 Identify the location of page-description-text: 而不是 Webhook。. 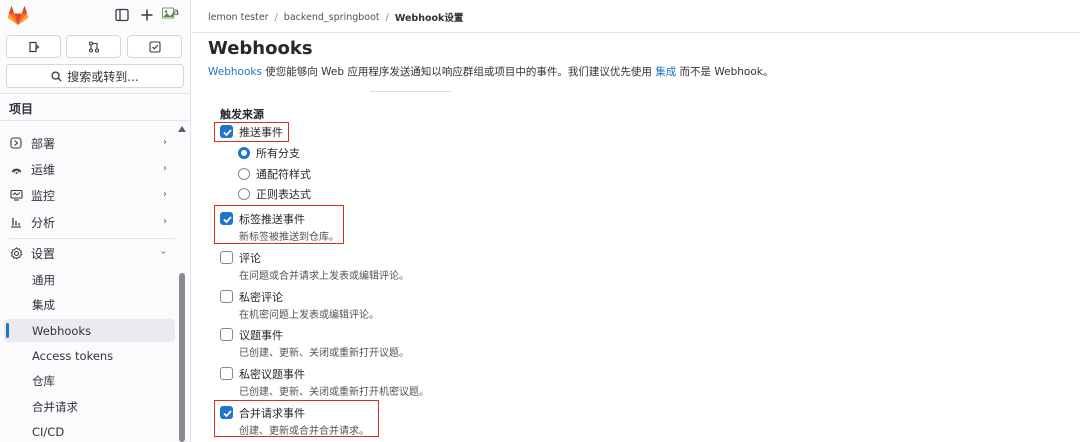
(725, 72).